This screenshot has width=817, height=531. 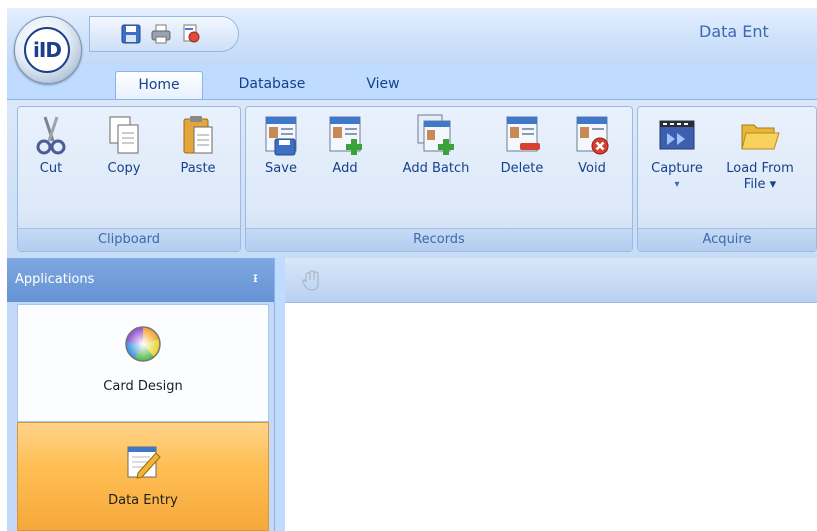 I want to click on panel-title: Applications, so click(x=55, y=279).